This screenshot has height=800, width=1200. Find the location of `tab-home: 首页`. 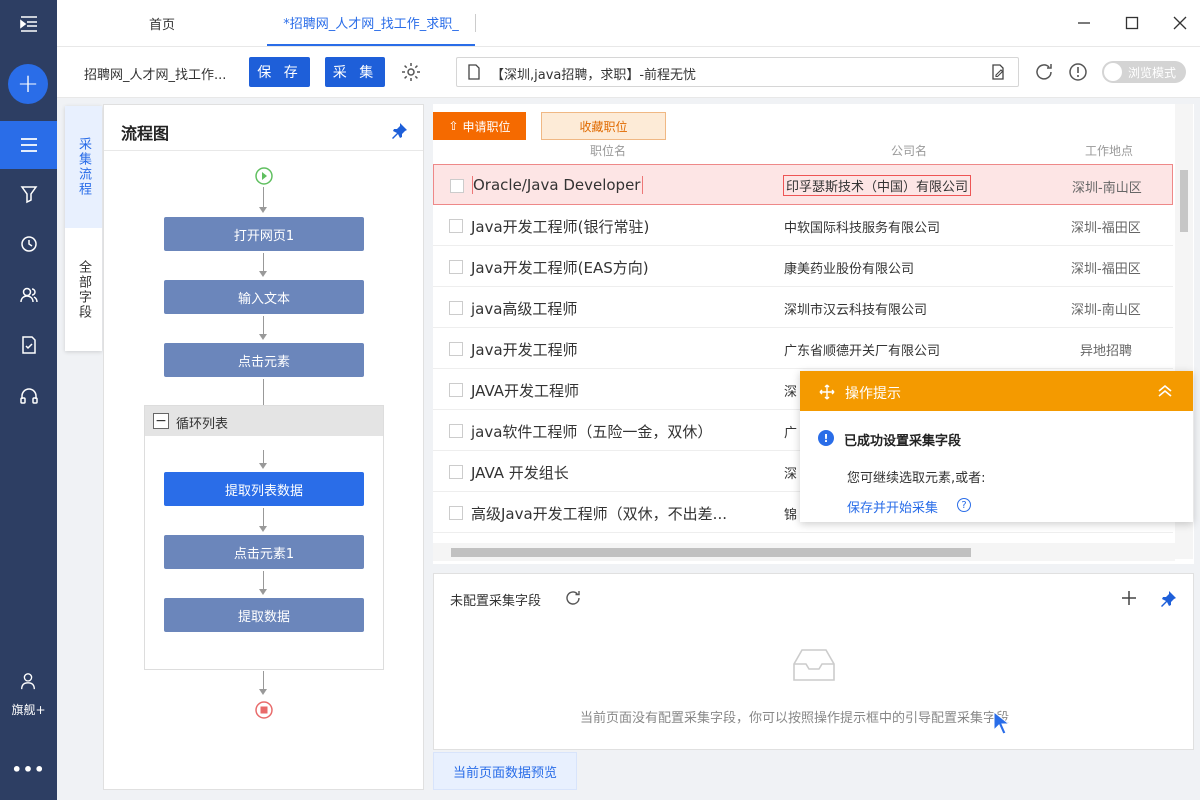

tab-home: 首页 is located at coordinates (162, 23).